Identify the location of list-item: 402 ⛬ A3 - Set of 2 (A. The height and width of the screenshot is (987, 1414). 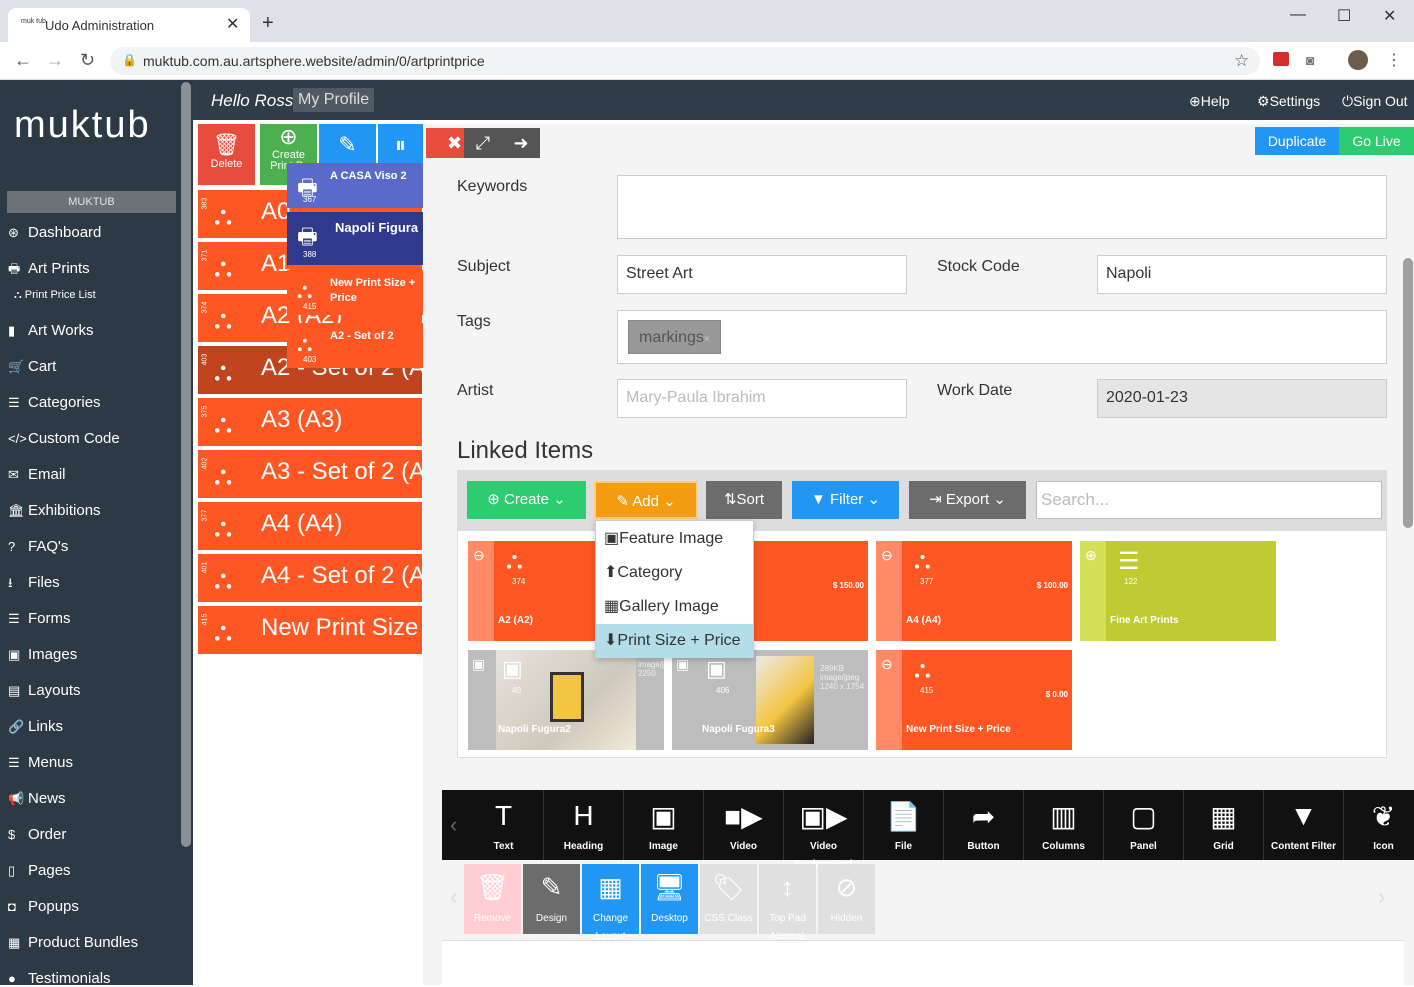
(310, 474).